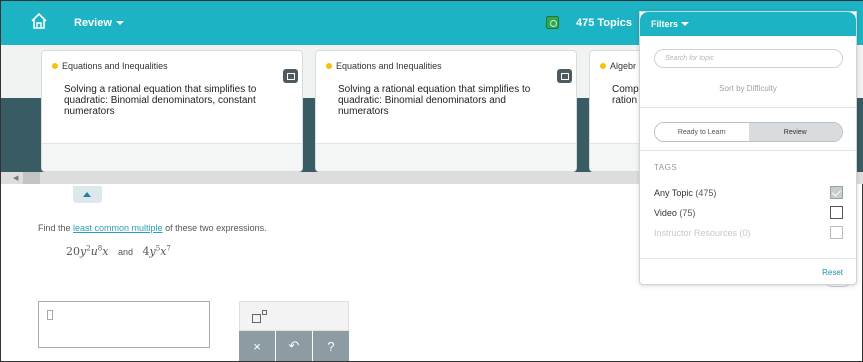 Image resolution: width=863 pixels, height=362 pixels. Describe the element at coordinates (118, 228) in the screenshot. I see `lcm-link: least common multiple` at that location.